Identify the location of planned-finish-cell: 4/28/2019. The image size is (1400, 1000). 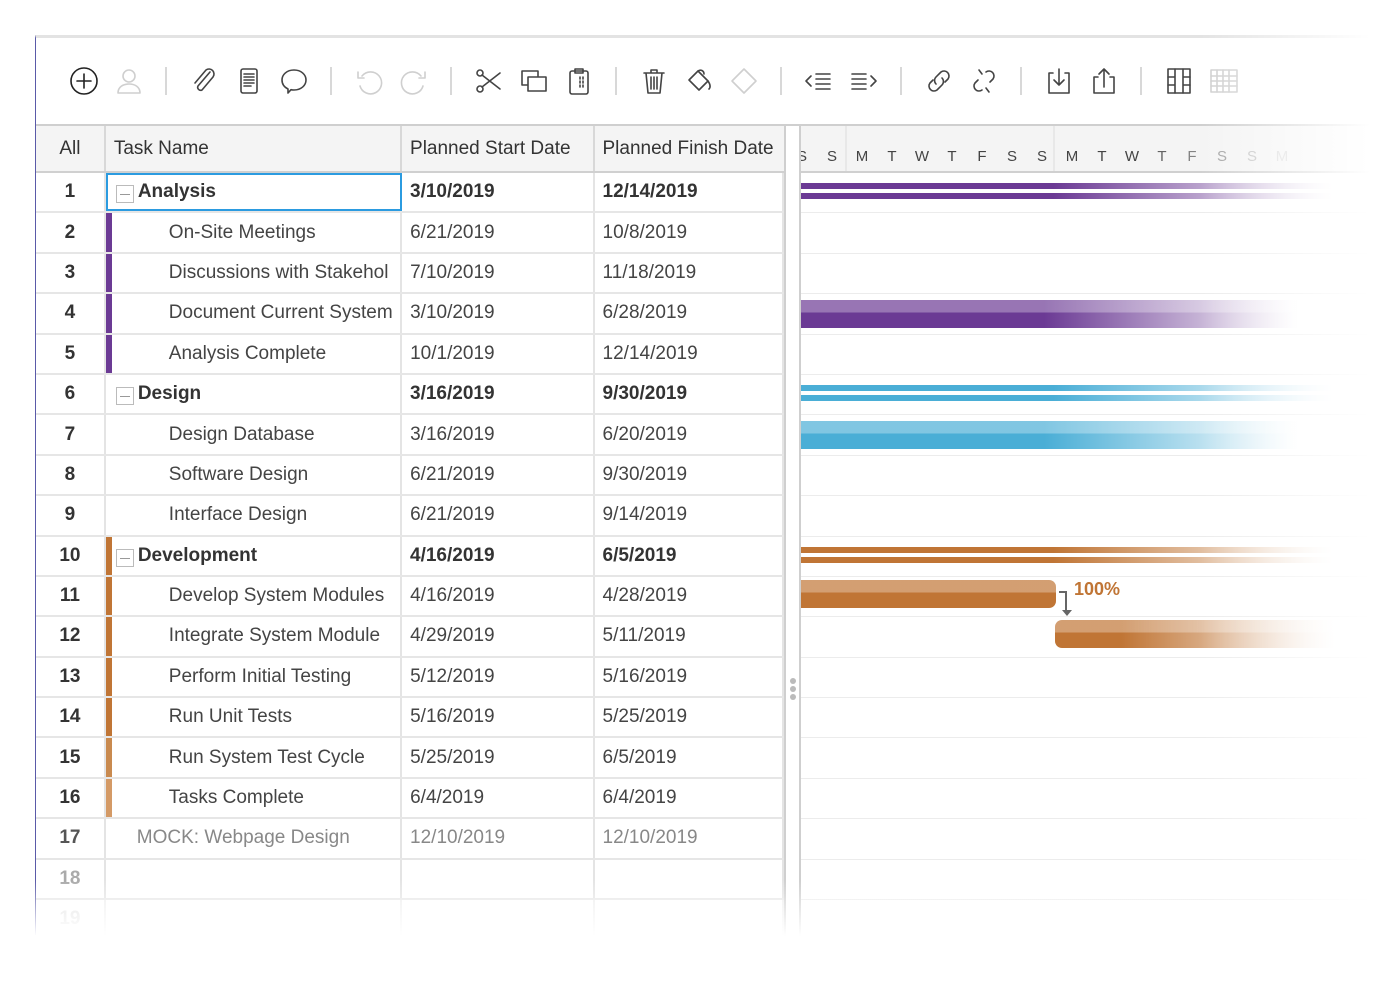
(689, 596).